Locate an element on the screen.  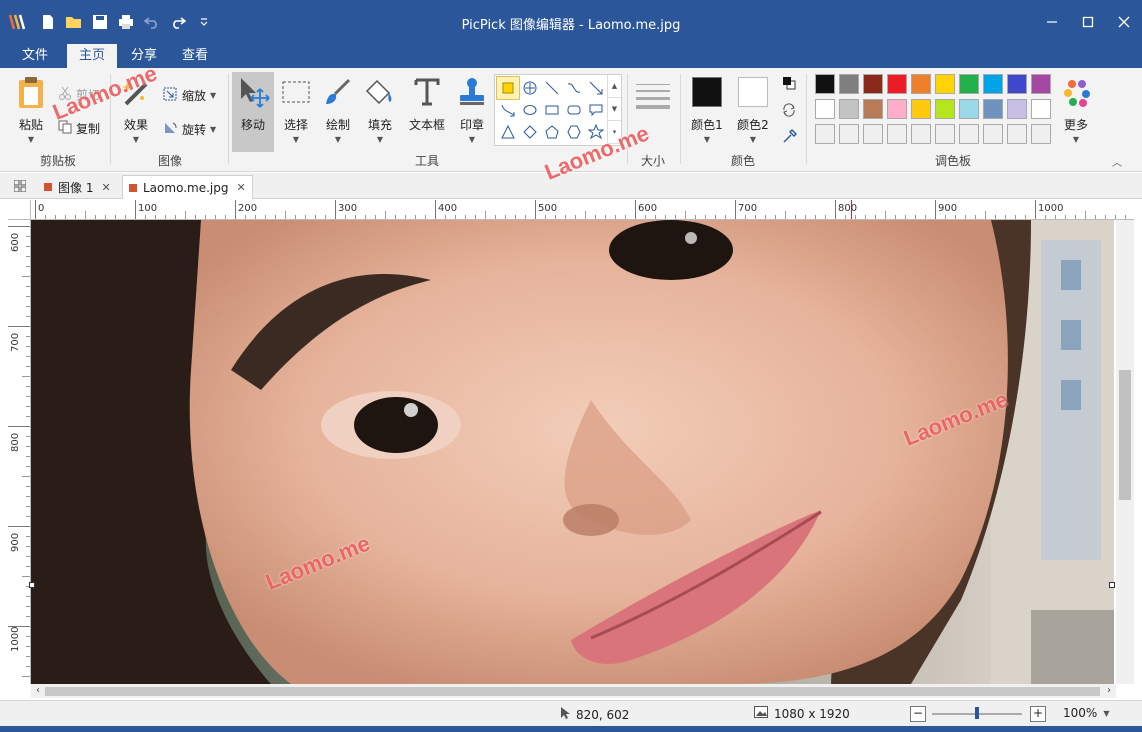
shape-rounded-rect-icon is located at coordinates (574, 110).